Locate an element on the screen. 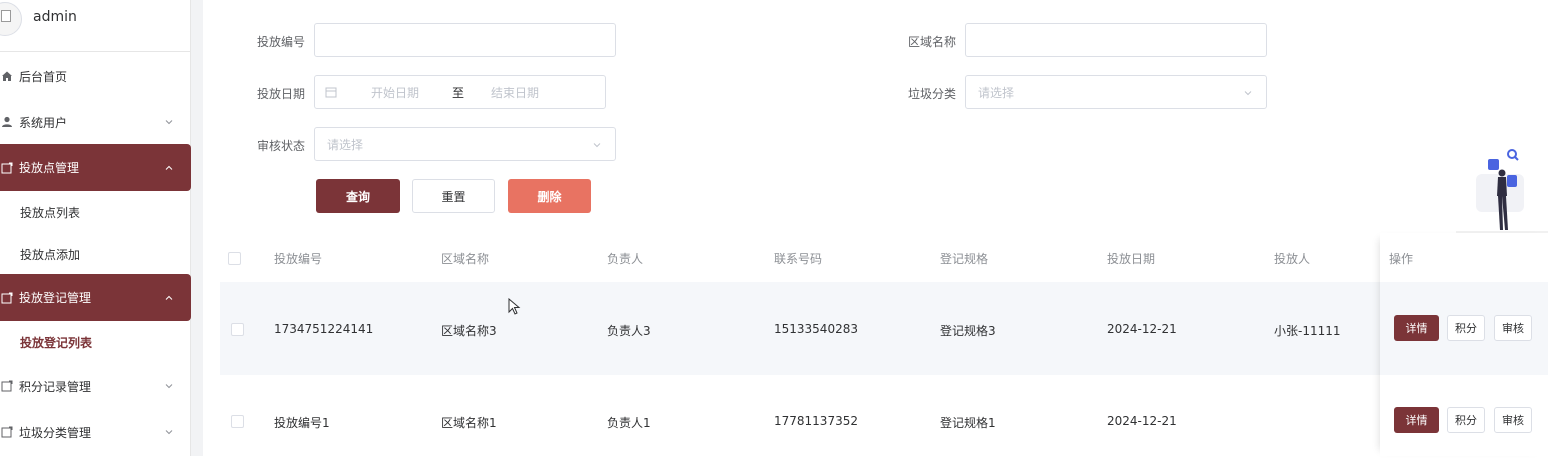  cell-area: 区域名称3 is located at coordinates (469, 331).